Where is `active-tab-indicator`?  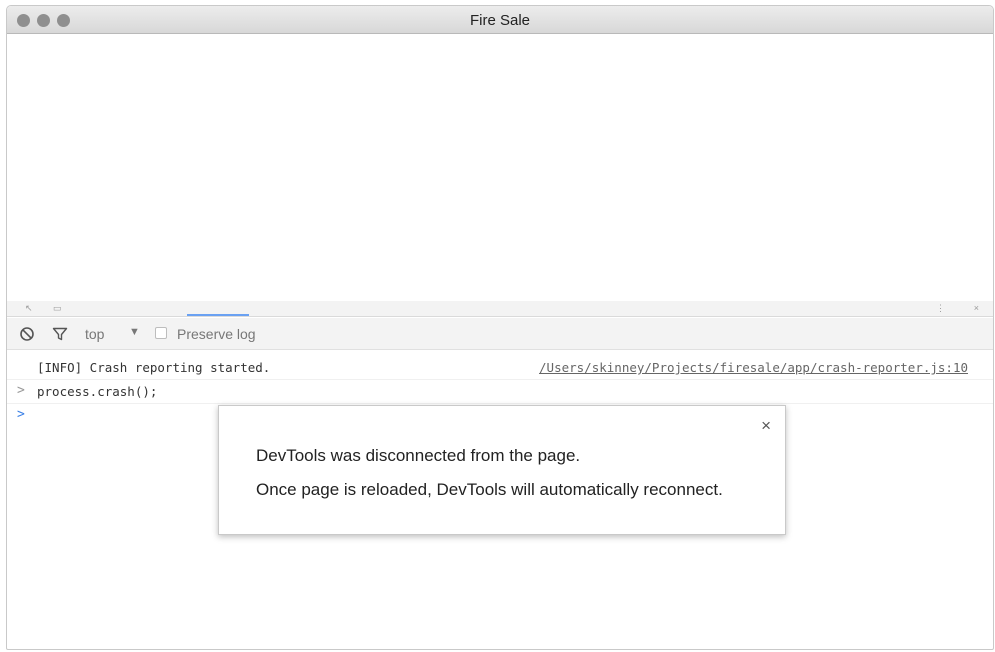
active-tab-indicator is located at coordinates (218, 315).